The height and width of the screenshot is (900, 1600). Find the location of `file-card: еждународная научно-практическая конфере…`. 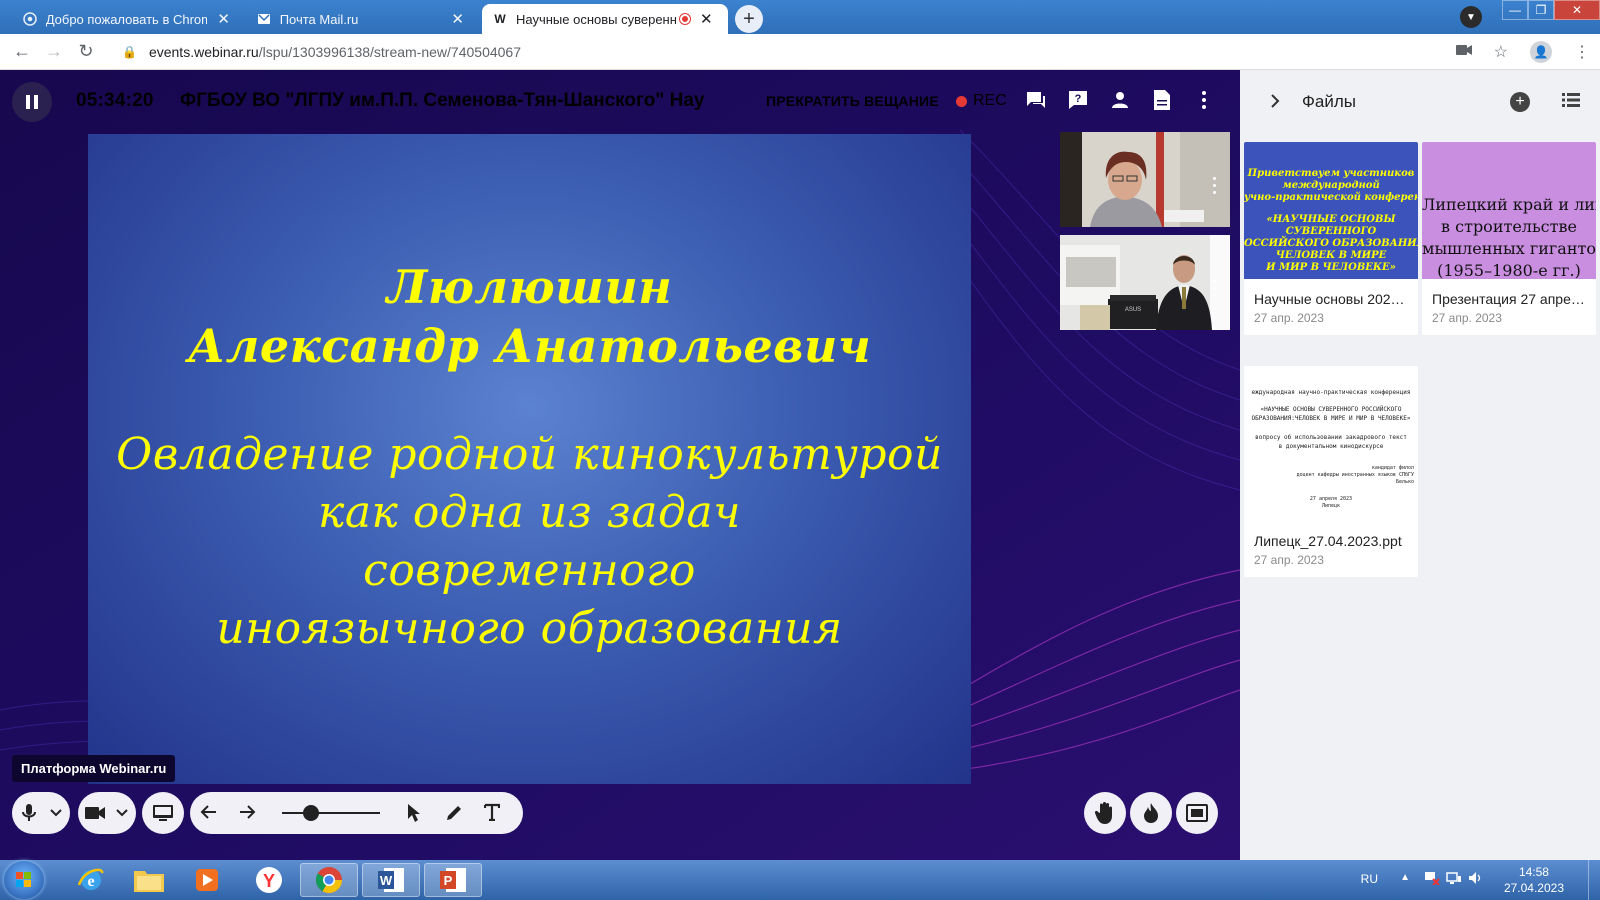

file-card: еждународная научно-практическая конфере… is located at coordinates (1331, 471).